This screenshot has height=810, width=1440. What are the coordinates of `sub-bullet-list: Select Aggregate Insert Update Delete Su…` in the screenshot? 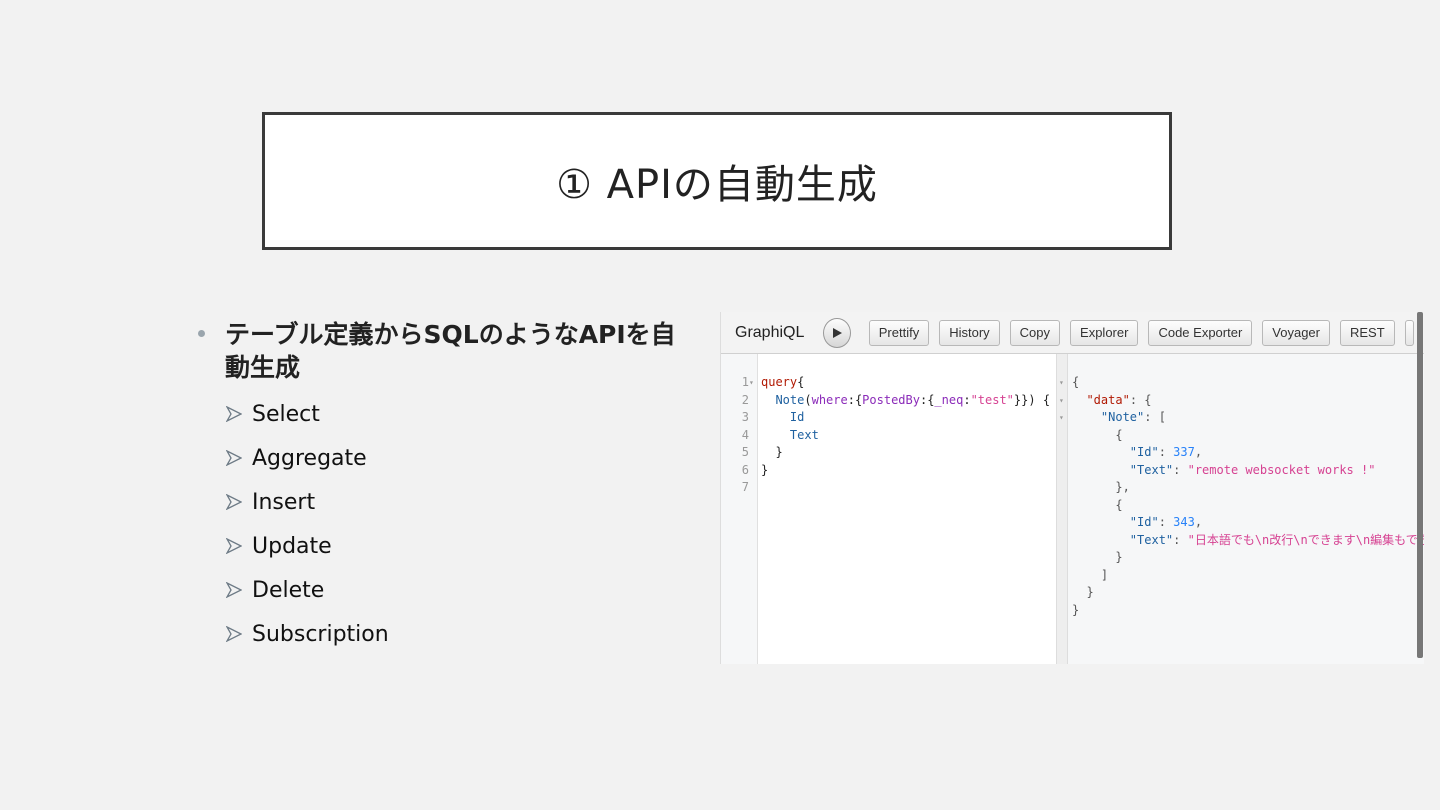 It's located at (452, 524).